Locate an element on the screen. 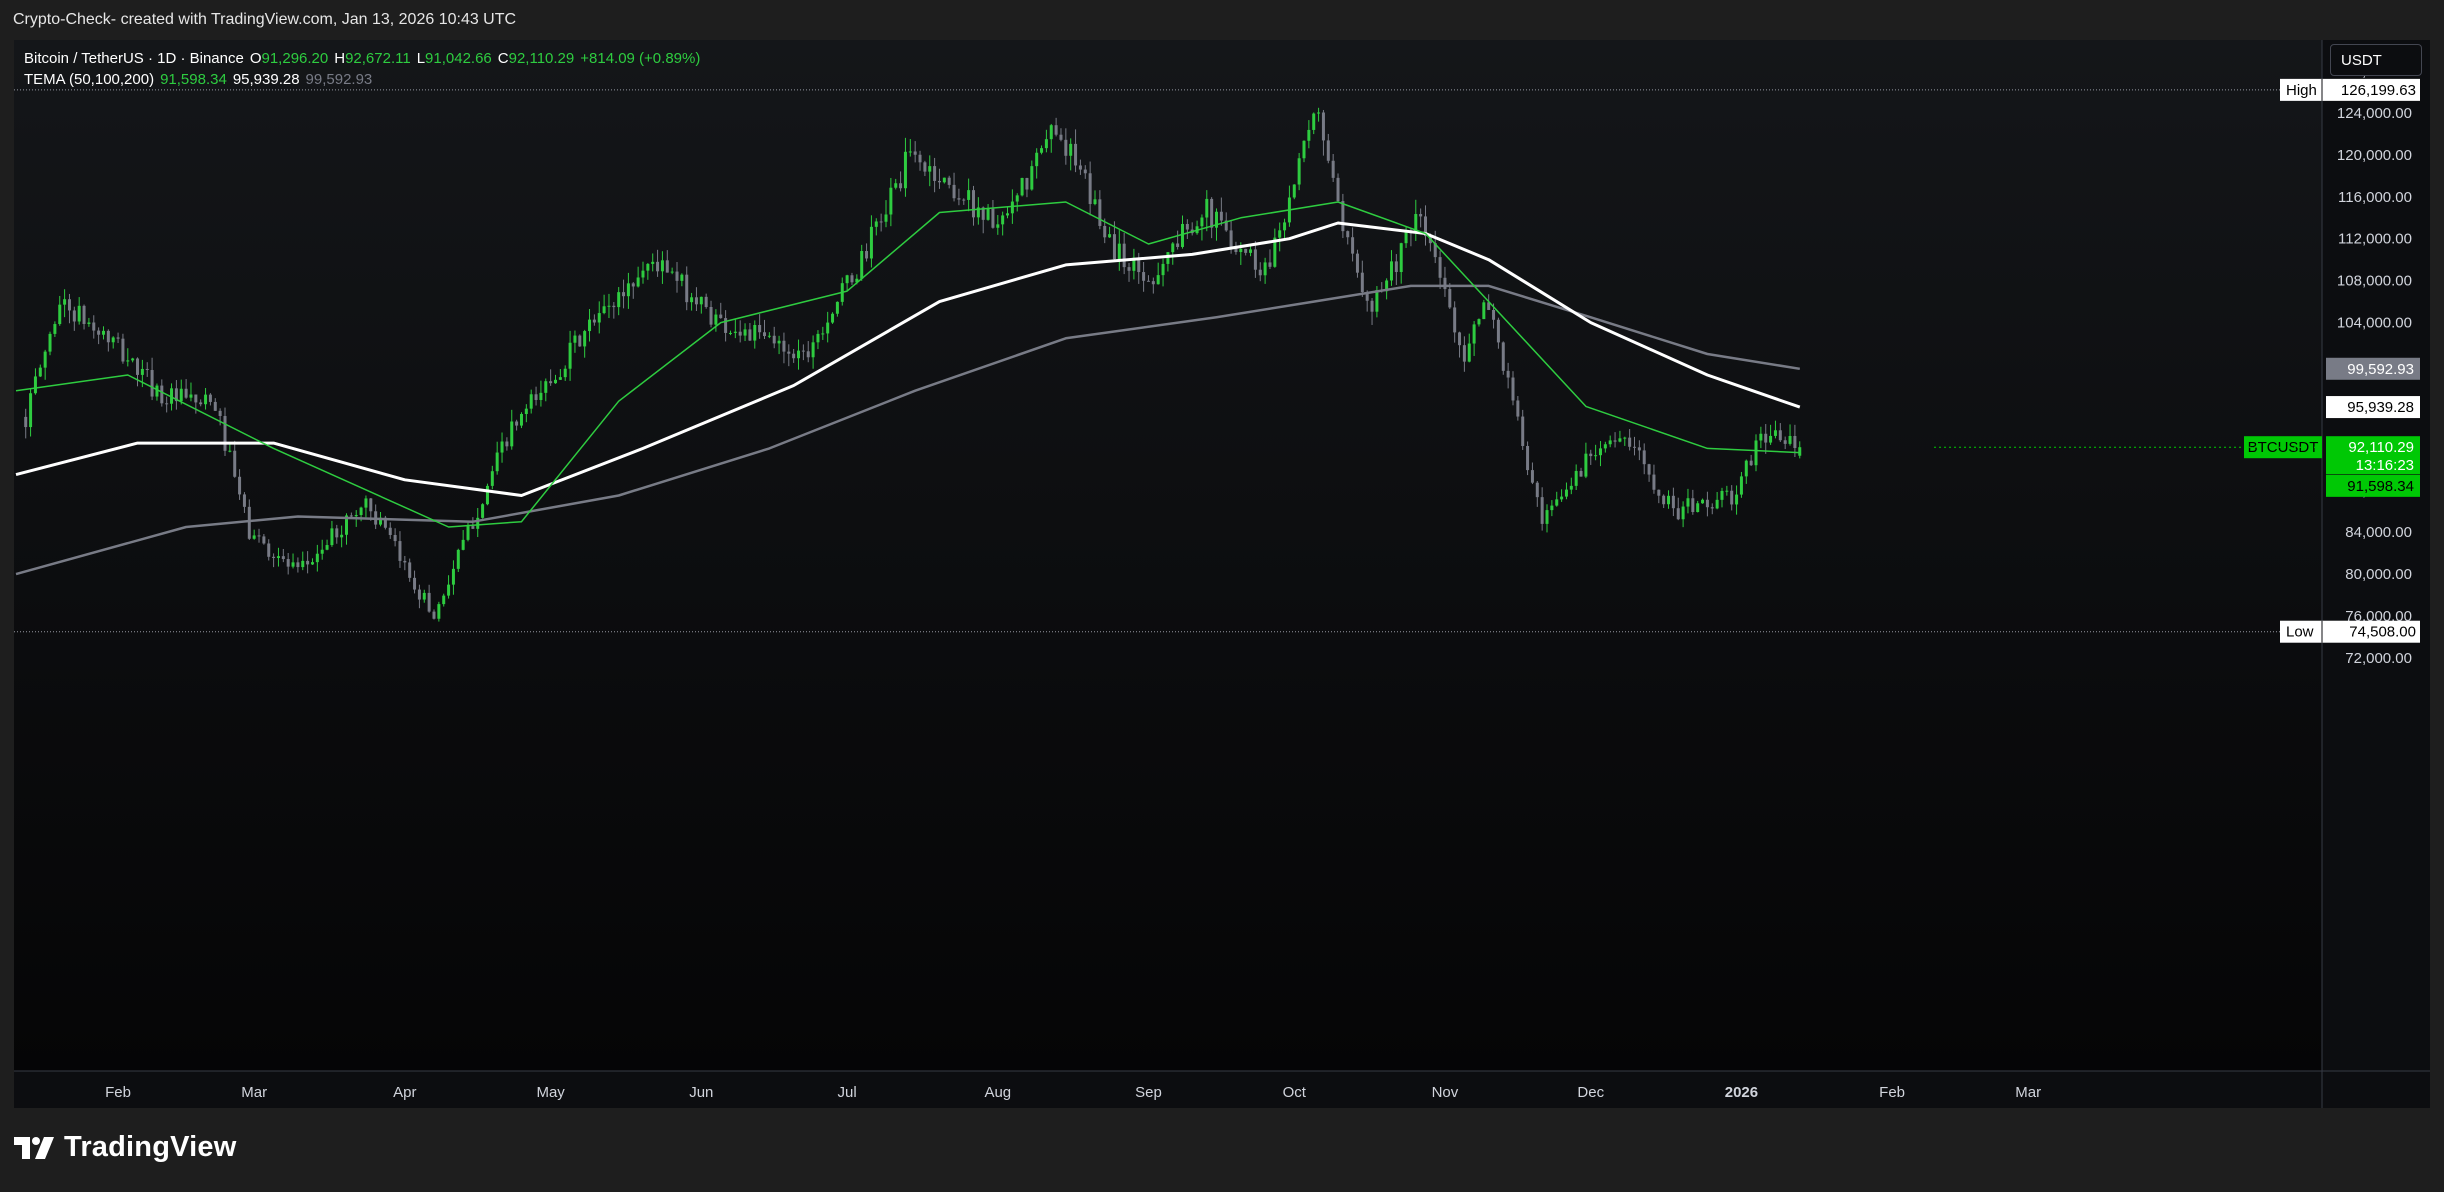 The width and height of the screenshot is (2444, 1192). legend-open-value: 91,296.20 is located at coordinates (295, 58).